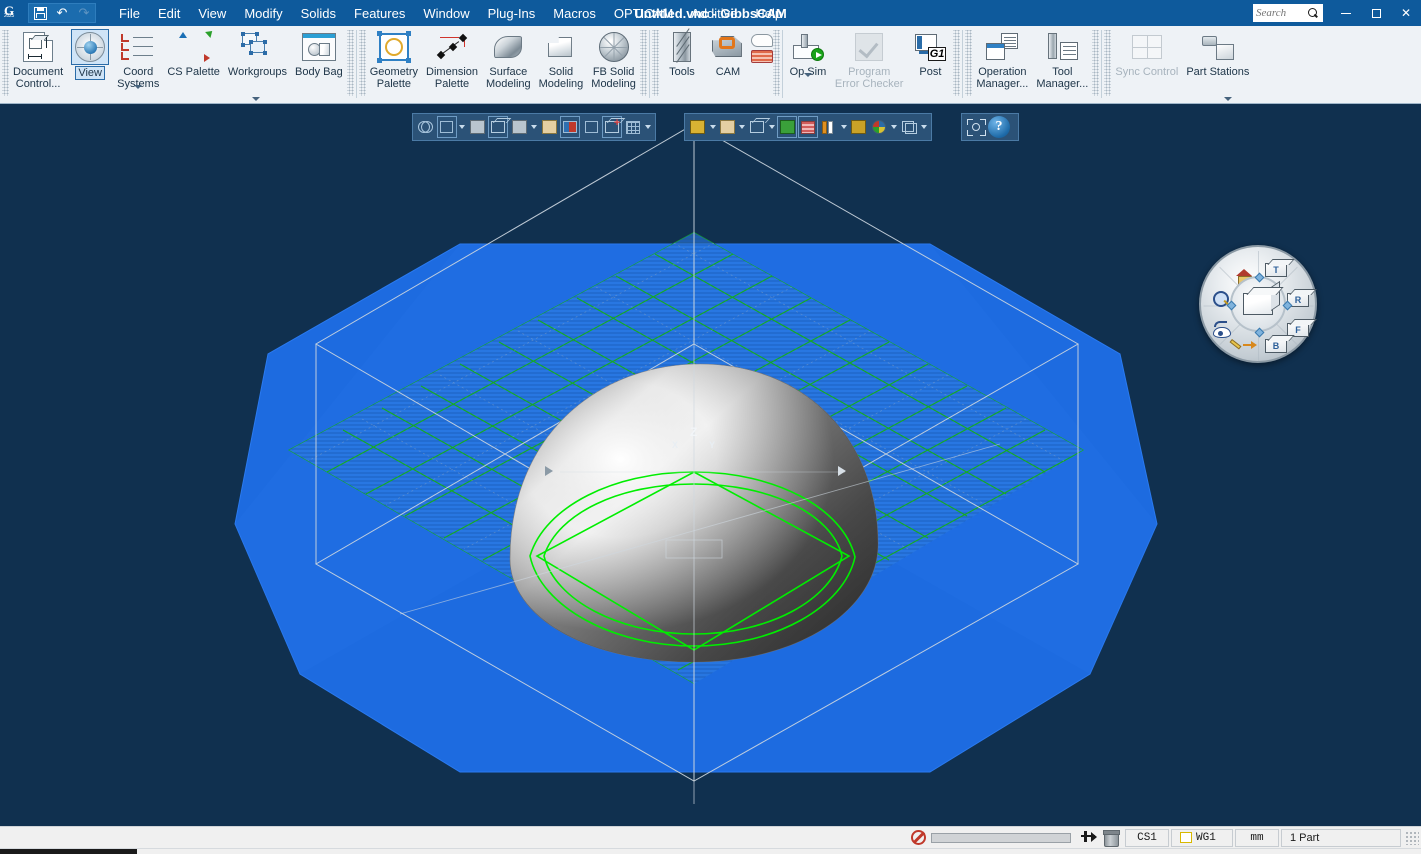  What do you see at coordinates (808, 52) in the screenshot?
I see `op-sim-button: Op Sim` at bounding box center [808, 52].